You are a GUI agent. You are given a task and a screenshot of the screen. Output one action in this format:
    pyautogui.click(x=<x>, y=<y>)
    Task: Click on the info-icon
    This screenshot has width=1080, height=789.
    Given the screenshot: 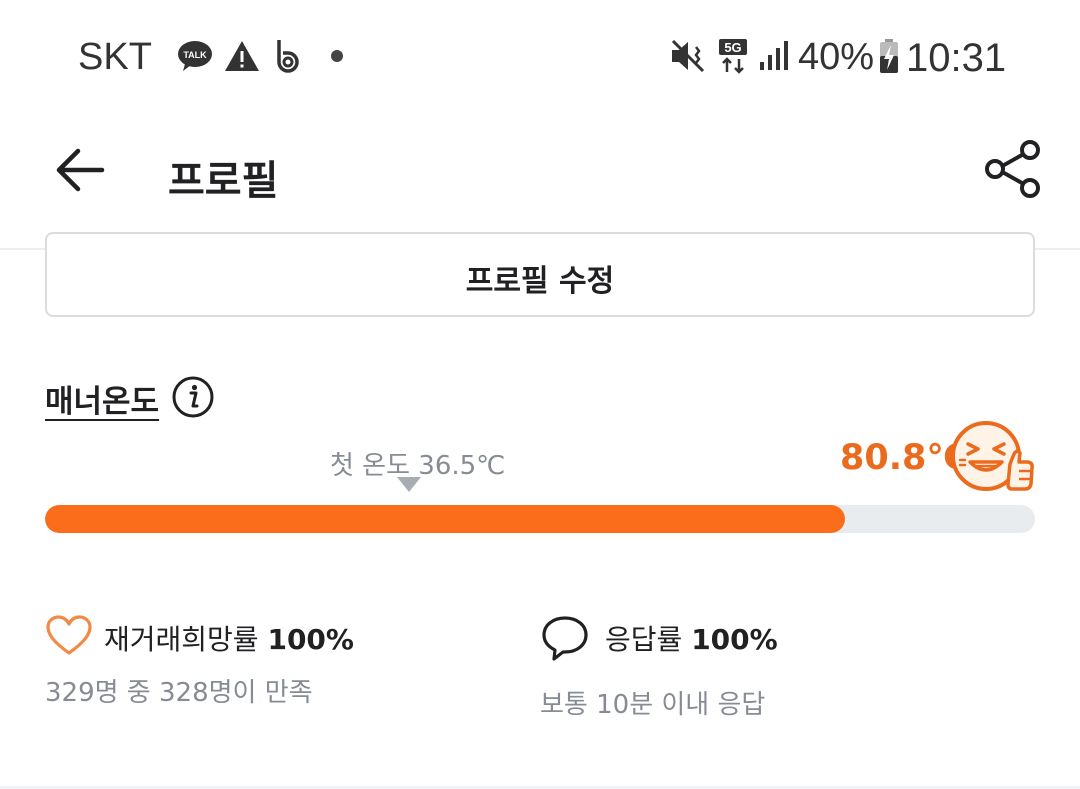 What is the action you would take?
    pyautogui.click(x=193, y=397)
    